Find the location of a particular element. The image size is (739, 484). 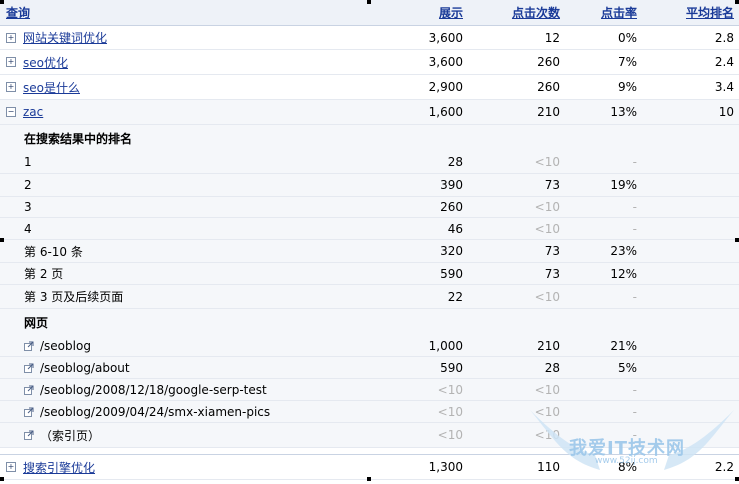

column-header-clicks: 点击次数 is located at coordinates (536, 12).